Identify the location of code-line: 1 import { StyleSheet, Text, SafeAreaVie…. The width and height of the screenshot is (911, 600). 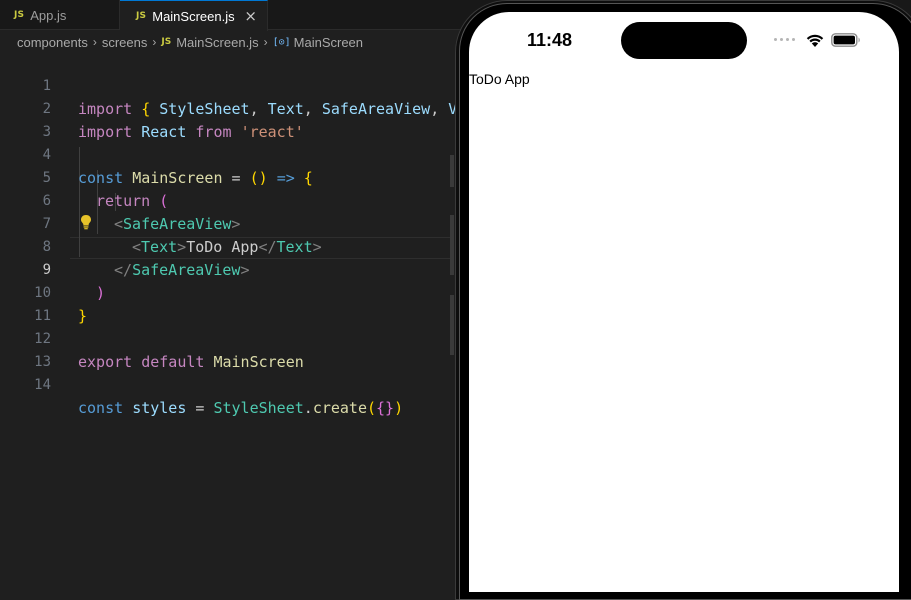
(229, 85).